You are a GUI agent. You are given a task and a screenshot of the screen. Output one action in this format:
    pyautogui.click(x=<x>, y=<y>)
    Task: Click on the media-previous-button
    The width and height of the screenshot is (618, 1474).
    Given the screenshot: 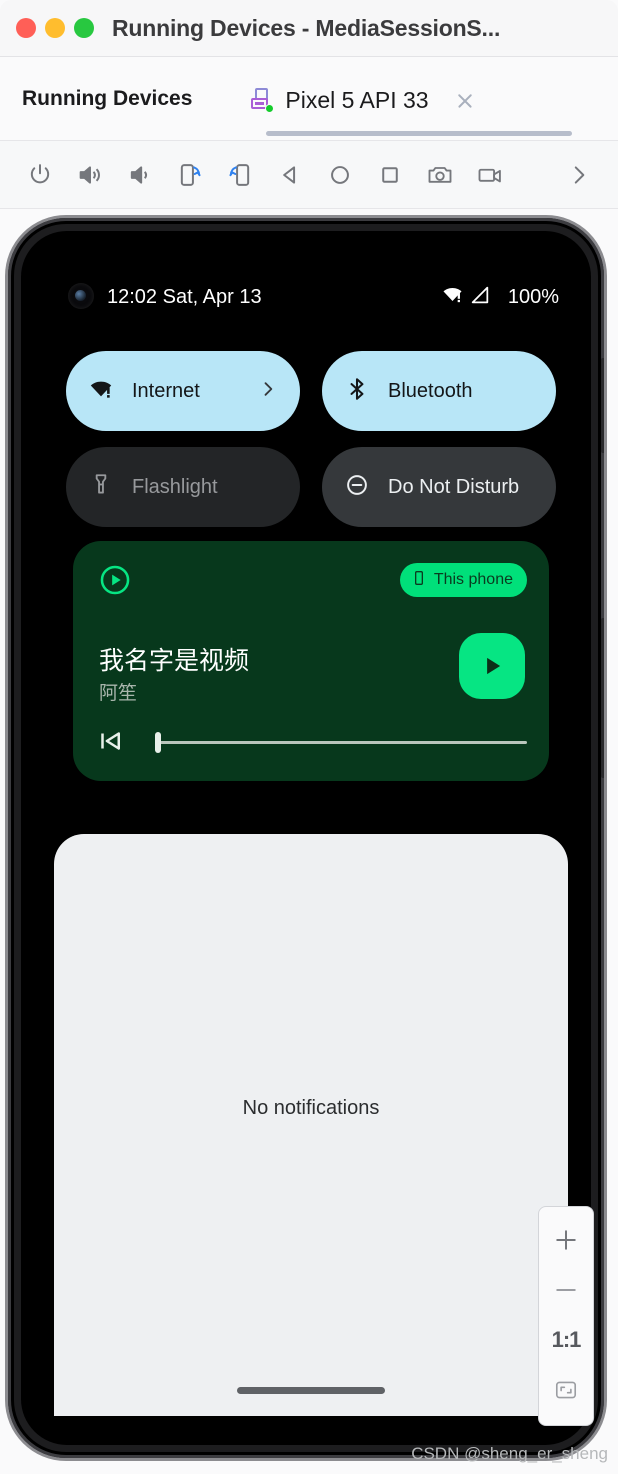 What is the action you would take?
    pyautogui.click(x=110, y=743)
    